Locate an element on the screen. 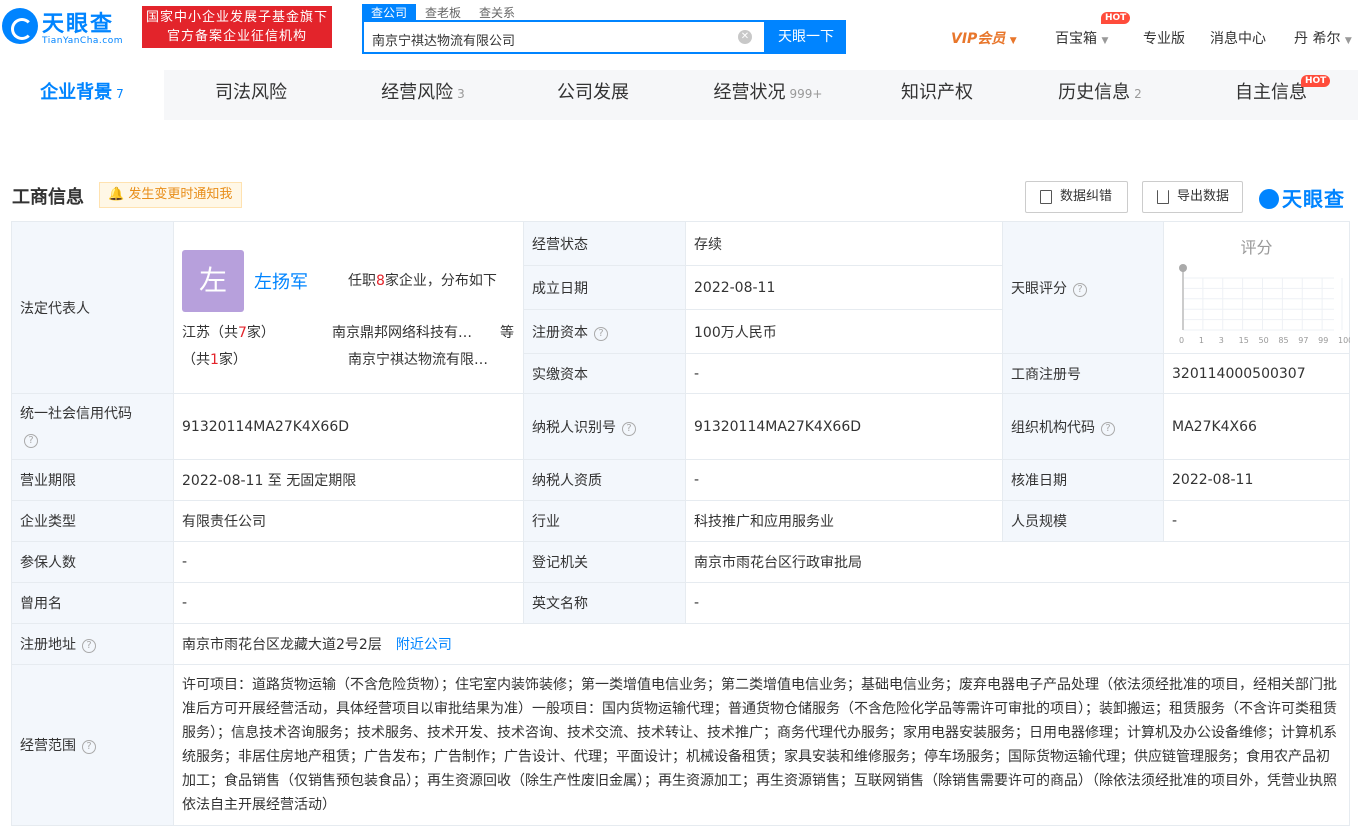 The width and height of the screenshot is (1358, 826). tab-count: 3 is located at coordinates (461, 94).